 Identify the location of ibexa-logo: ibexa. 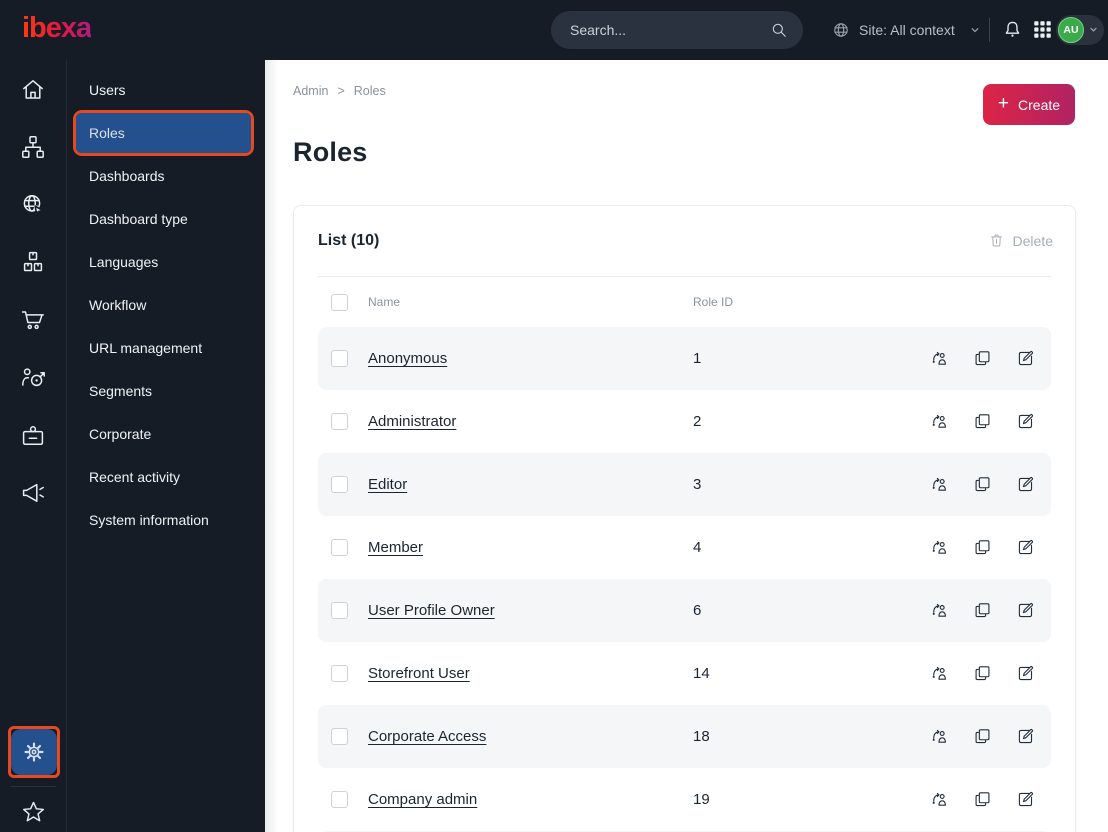
(57, 28).